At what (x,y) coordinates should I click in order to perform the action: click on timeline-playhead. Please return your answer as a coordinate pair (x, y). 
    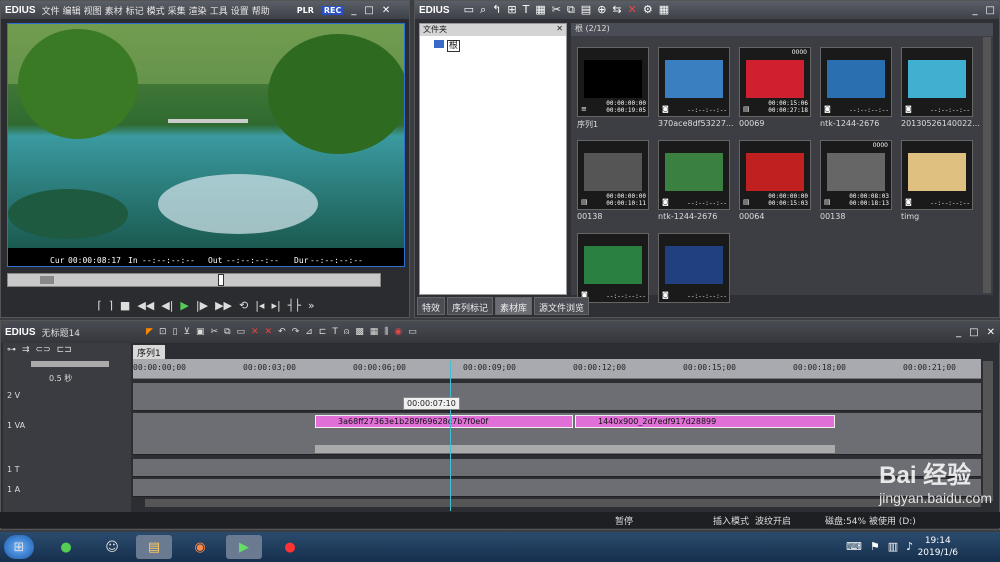
    Looking at the image, I should click on (450, 436).